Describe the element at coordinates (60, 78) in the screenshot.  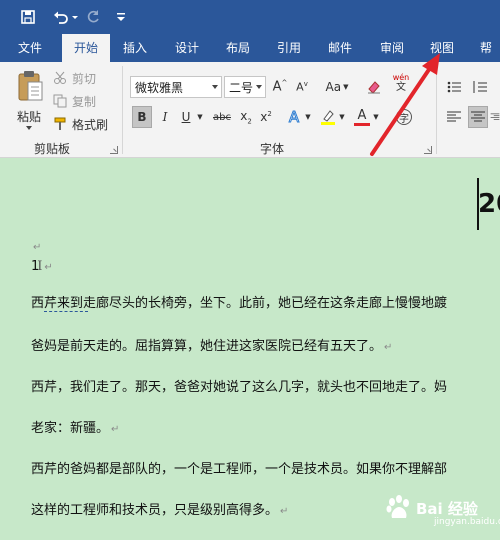
I see `scissors-icon` at that location.